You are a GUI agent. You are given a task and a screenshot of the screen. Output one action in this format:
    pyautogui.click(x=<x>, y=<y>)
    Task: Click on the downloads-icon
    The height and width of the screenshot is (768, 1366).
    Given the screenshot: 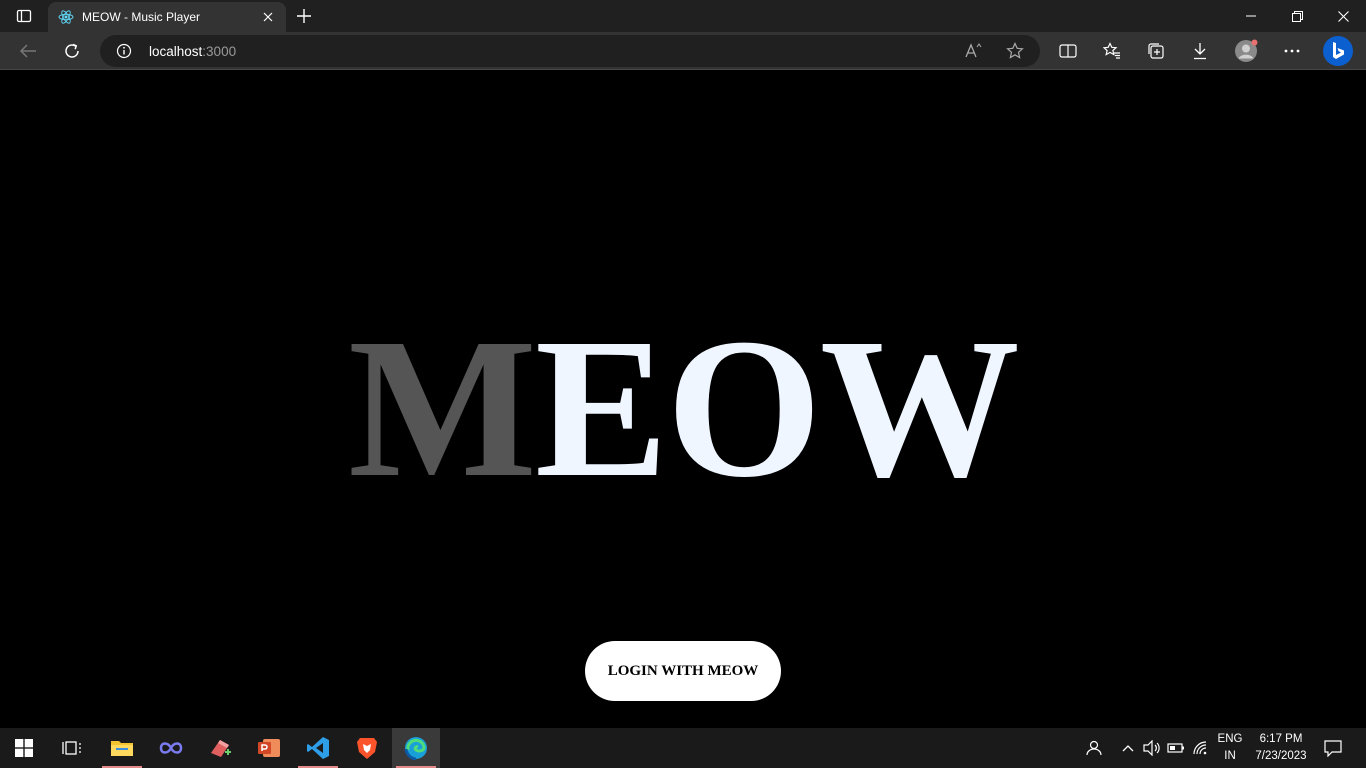 What is the action you would take?
    pyautogui.click(x=1200, y=51)
    